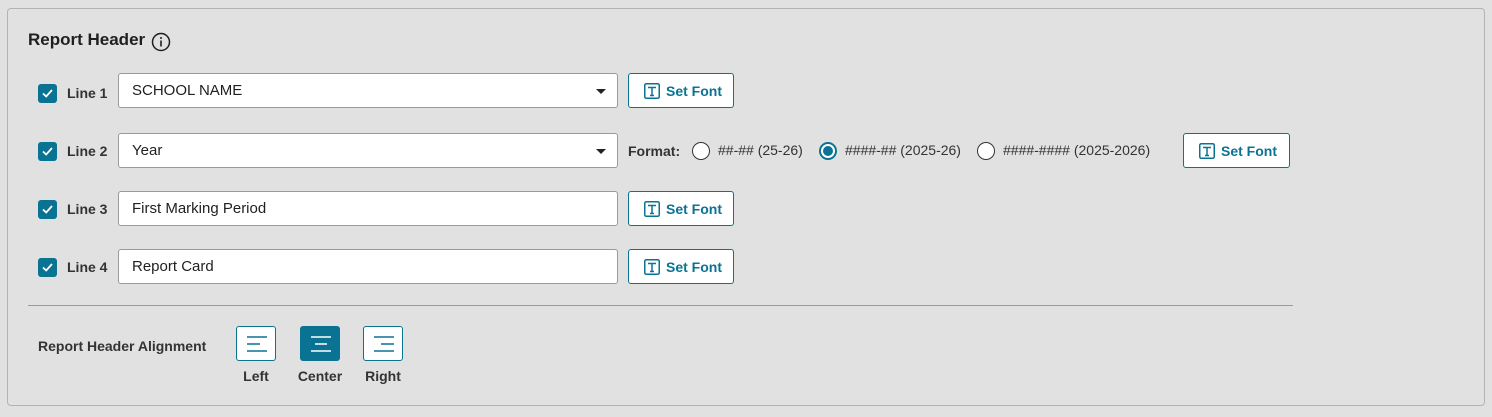  I want to click on format-option-short-label: ##-## (25-26), so click(760, 150).